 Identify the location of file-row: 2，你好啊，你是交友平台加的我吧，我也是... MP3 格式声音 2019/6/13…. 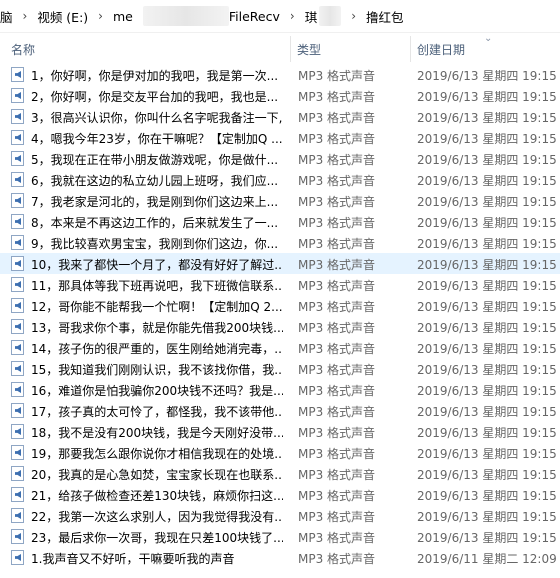
(280, 95).